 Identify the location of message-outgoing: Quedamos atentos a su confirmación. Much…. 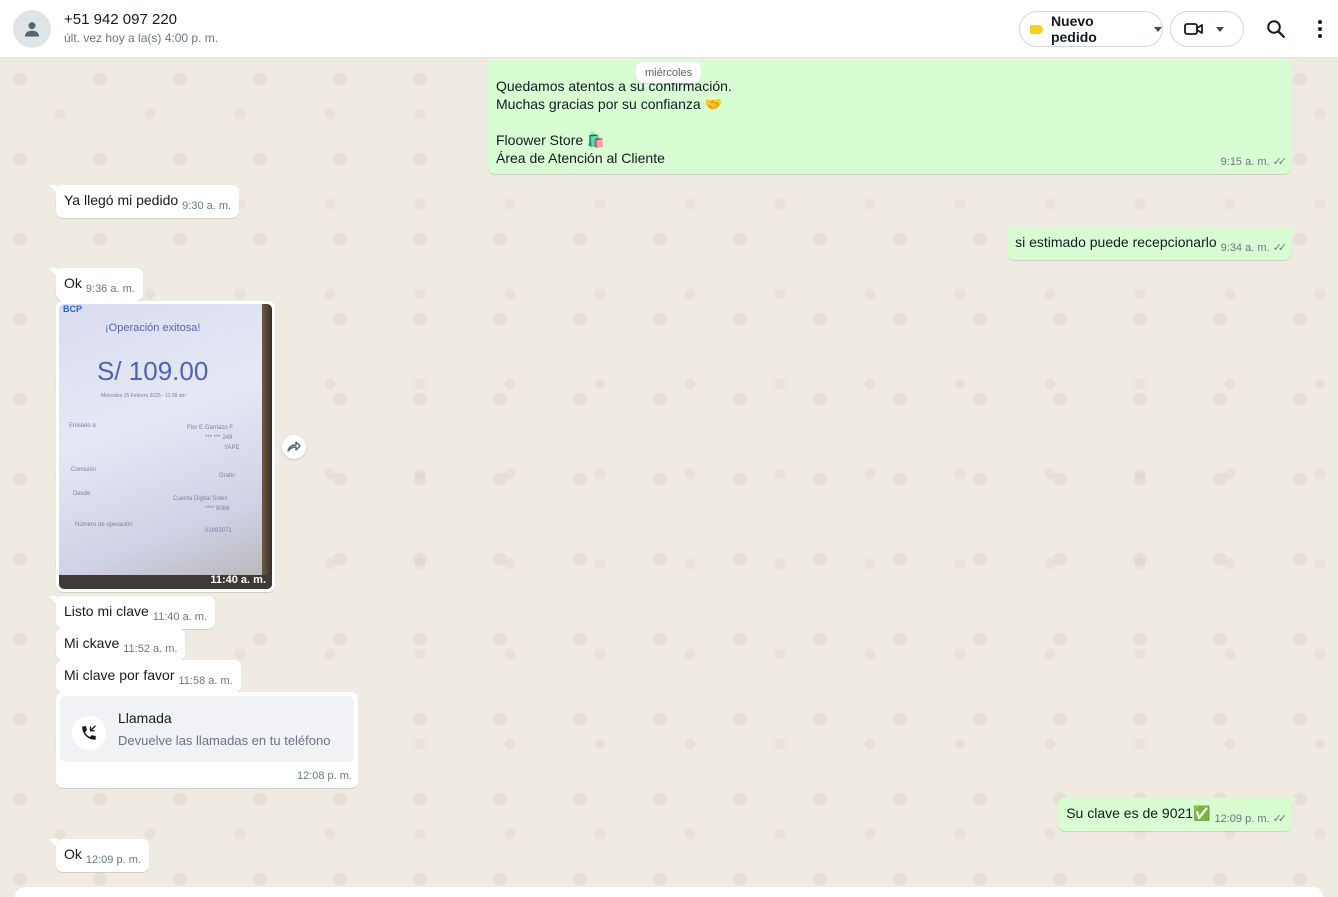
(889, 116).